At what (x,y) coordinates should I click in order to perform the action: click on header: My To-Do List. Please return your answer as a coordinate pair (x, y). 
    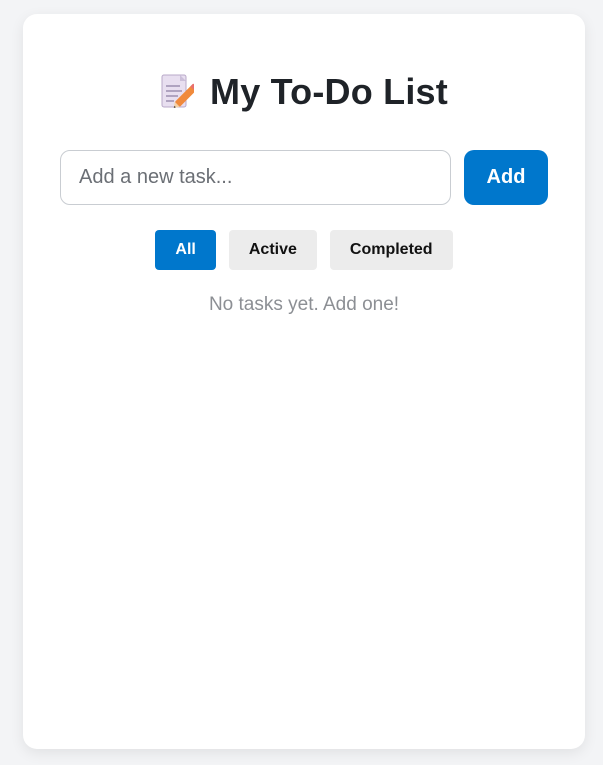
    Looking at the image, I should click on (304, 92).